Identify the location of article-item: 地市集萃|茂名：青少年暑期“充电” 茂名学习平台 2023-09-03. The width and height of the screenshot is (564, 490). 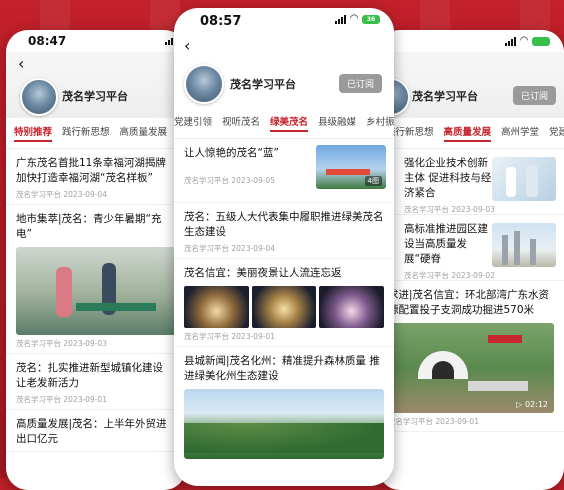
(96, 279).